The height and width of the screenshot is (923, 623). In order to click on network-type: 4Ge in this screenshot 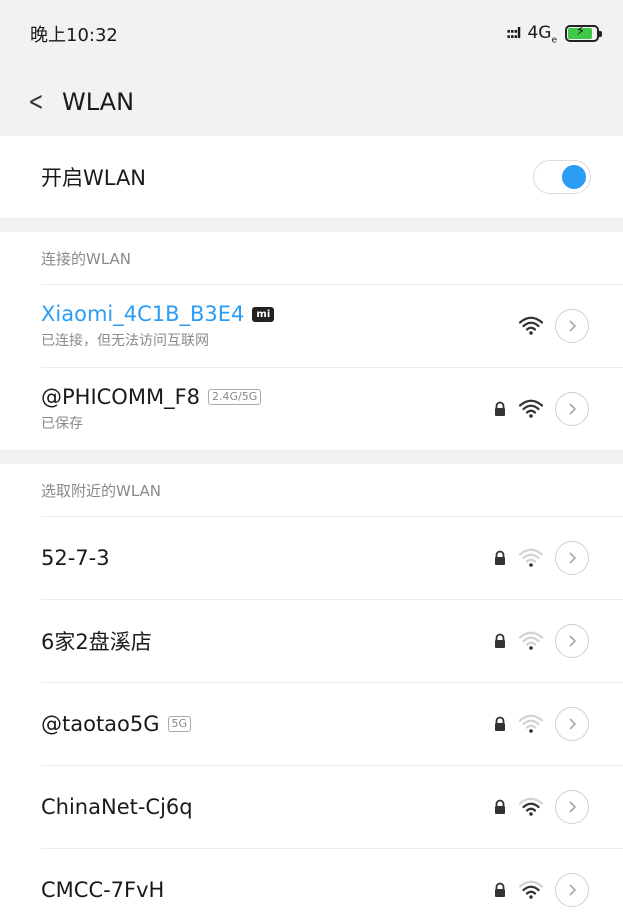, I will do `click(542, 34)`.